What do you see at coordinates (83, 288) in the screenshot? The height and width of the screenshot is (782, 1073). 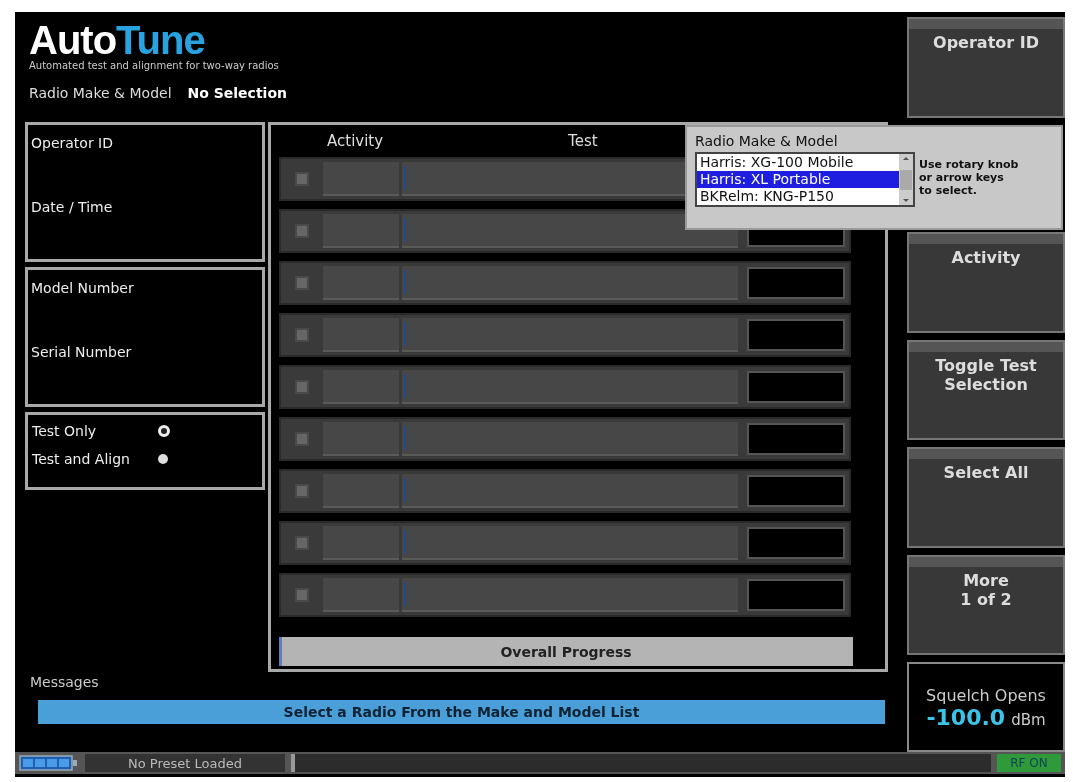 I see `field-label: Model Number` at bounding box center [83, 288].